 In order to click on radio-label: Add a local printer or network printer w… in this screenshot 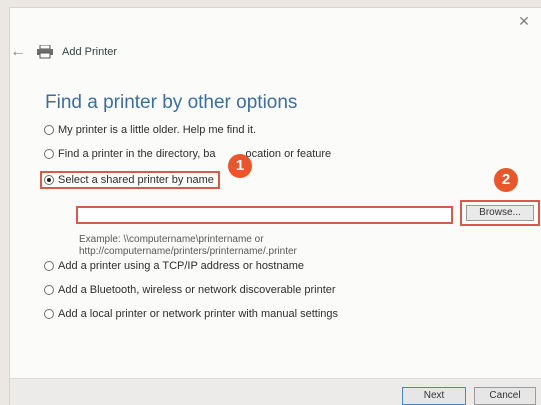, I will do `click(198, 314)`.